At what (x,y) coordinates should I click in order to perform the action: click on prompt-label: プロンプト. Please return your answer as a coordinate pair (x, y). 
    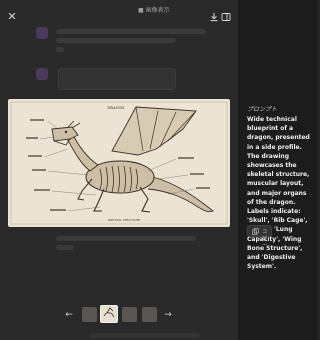
    Looking at the image, I should click on (262, 109).